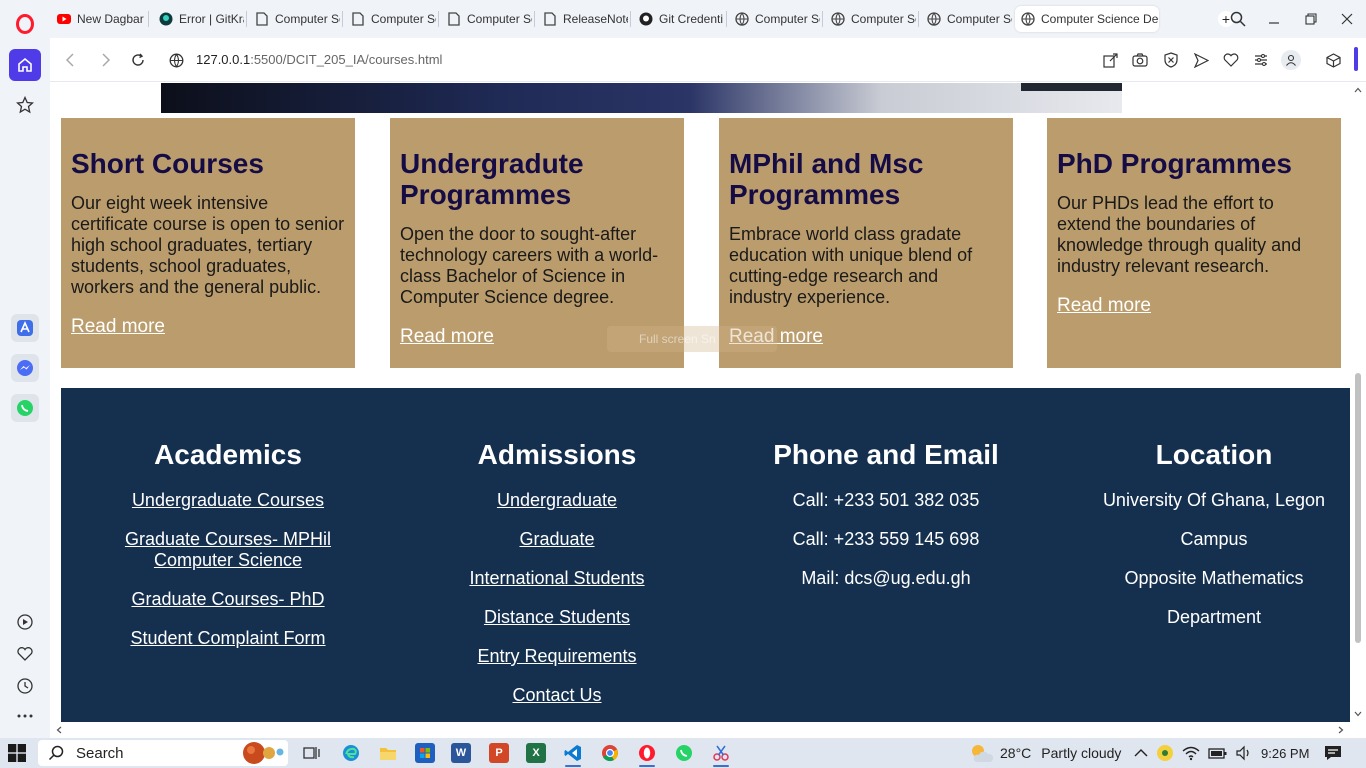 Image resolution: width=1366 pixels, height=768 pixels. I want to click on tab-1: New Dagbar, so click(97, 19).